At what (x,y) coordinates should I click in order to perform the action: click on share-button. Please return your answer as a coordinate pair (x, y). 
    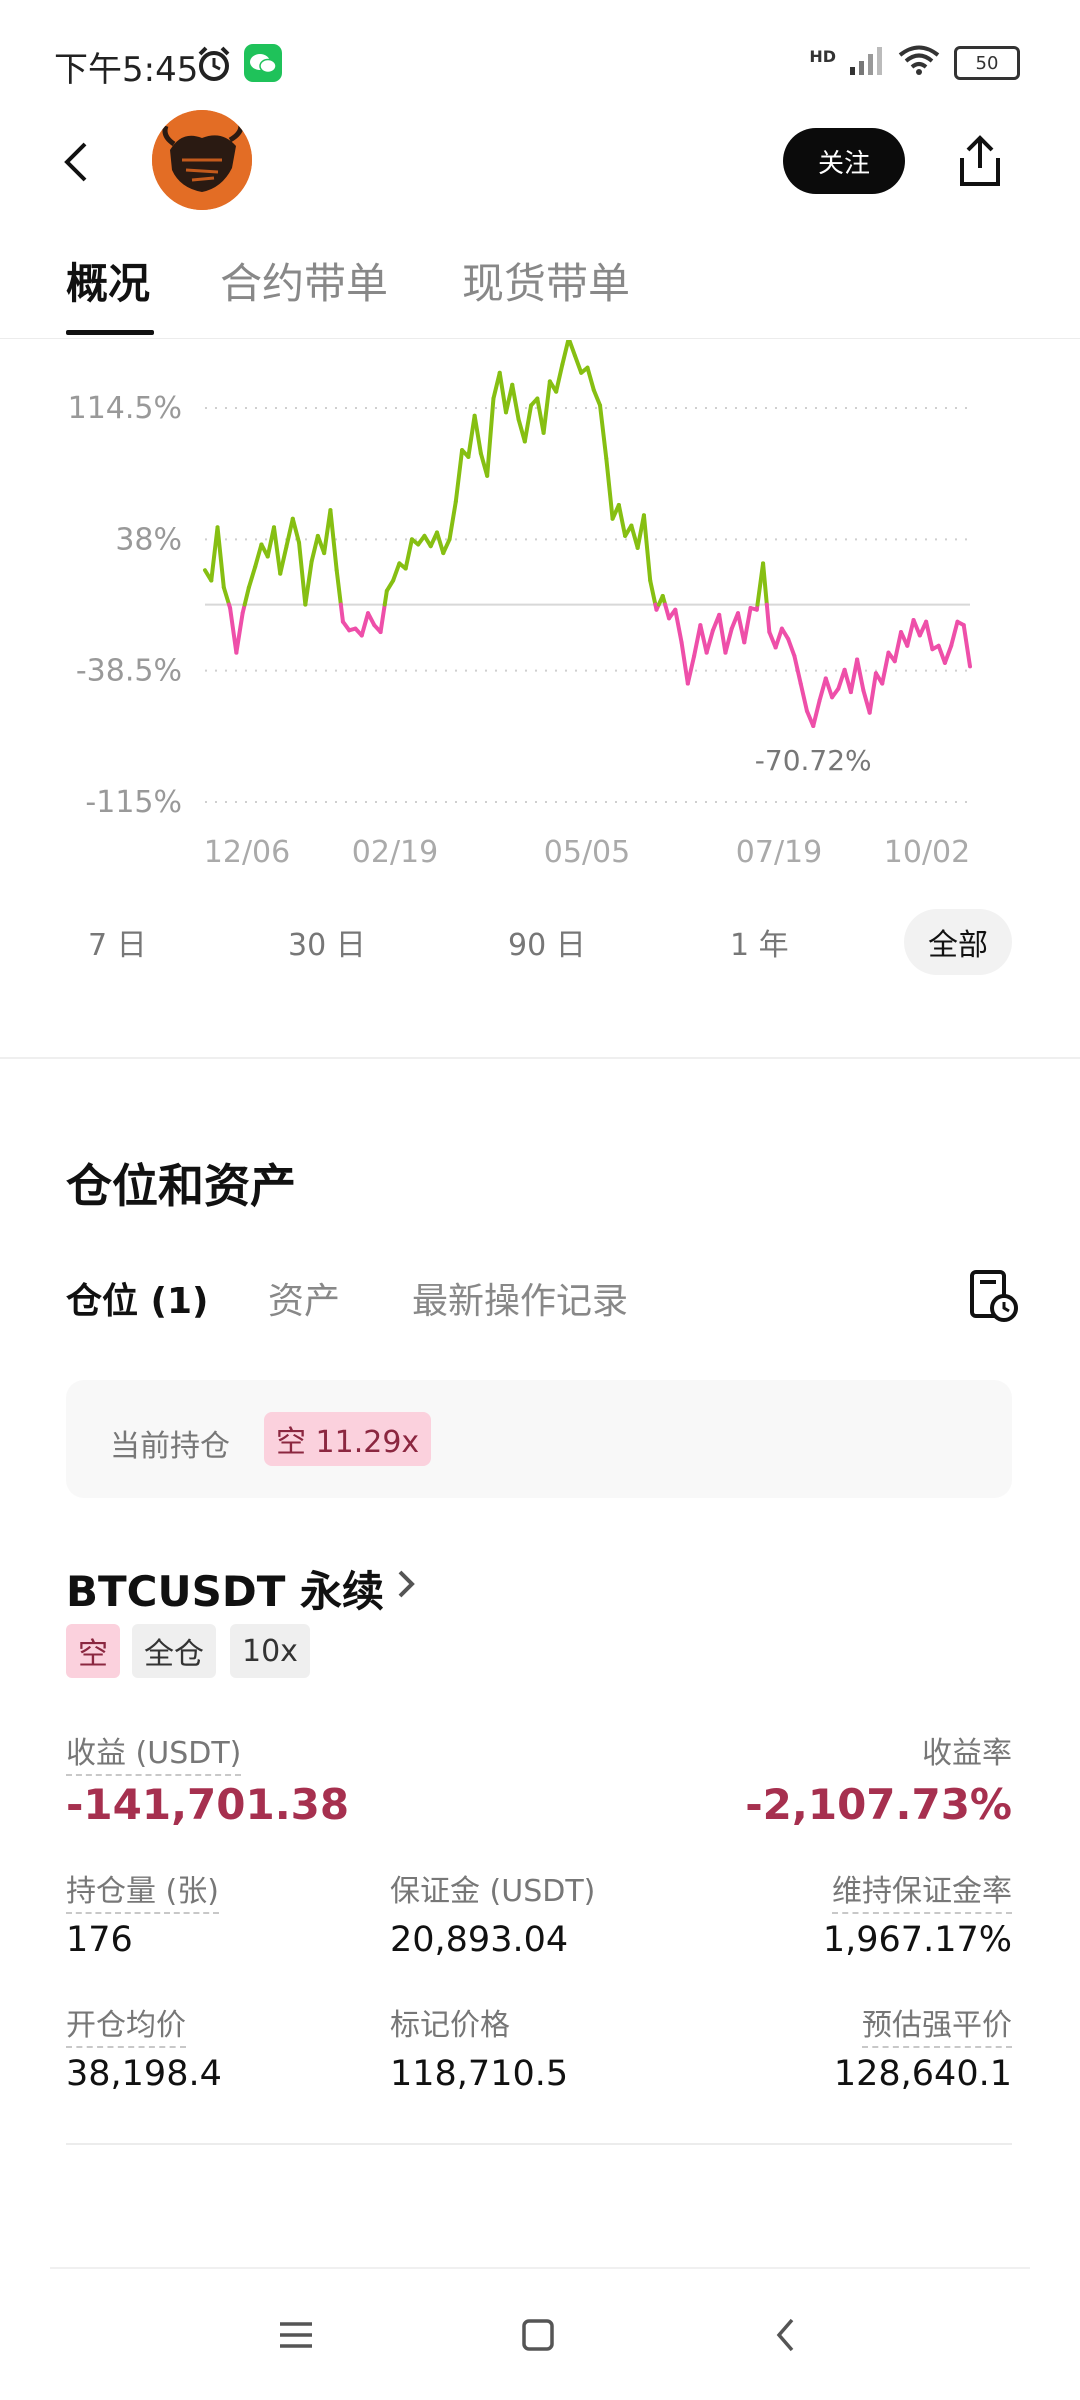
    Looking at the image, I should click on (980, 161).